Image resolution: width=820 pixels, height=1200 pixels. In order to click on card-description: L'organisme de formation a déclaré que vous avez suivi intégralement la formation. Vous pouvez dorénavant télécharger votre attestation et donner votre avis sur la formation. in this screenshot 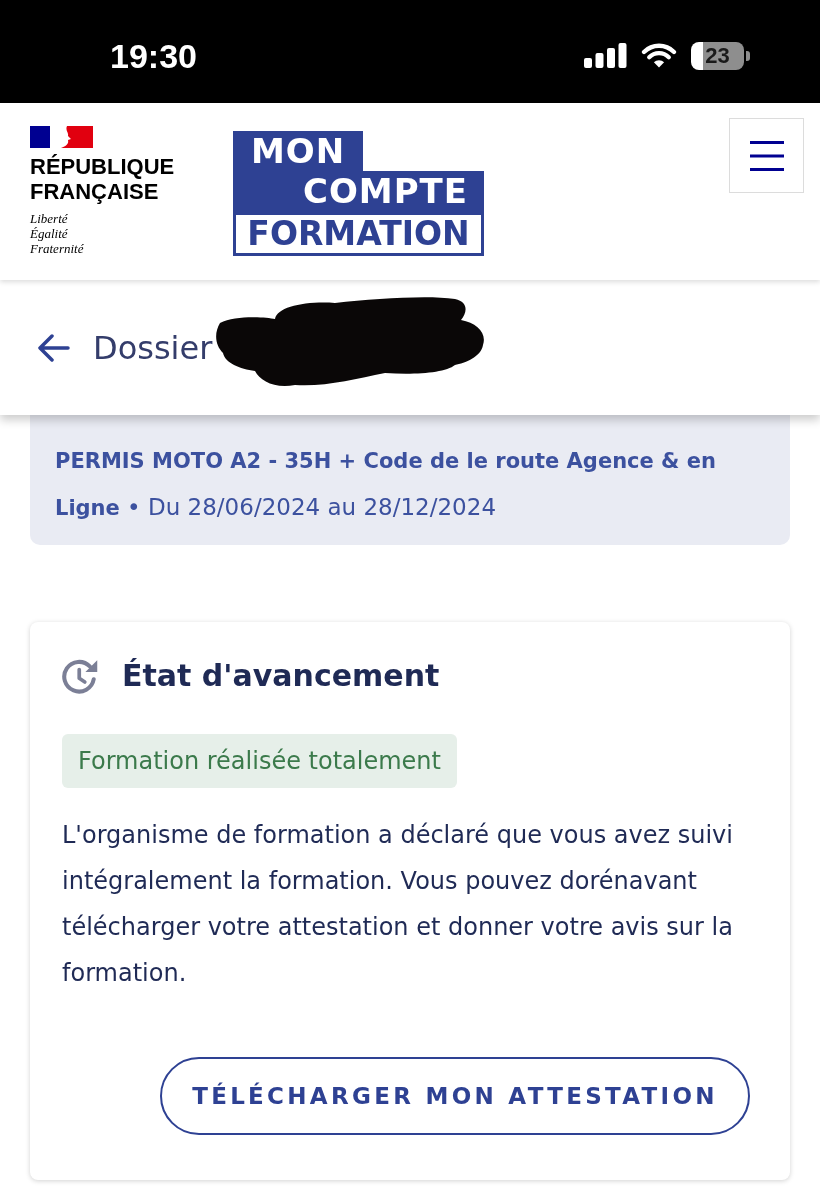, I will do `click(398, 904)`.